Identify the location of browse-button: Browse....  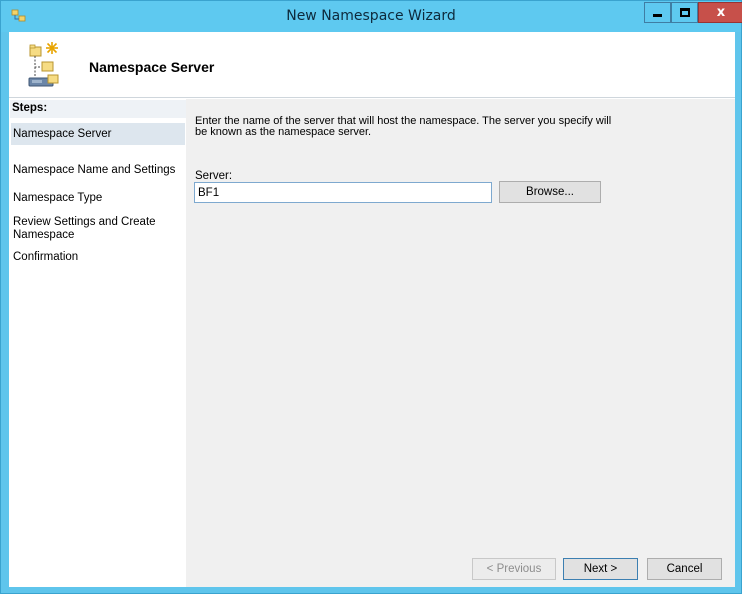
(550, 192).